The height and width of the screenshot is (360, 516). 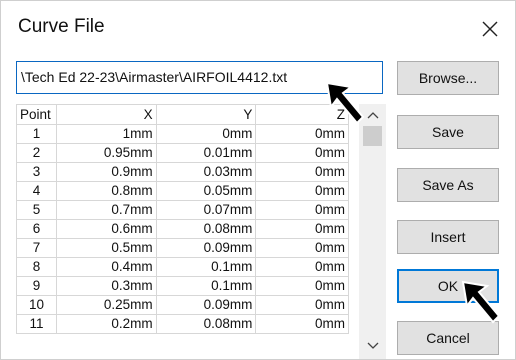 What do you see at coordinates (36, 172) in the screenshot?
I see `cell-point: 3` at bounding box center [36, 172].